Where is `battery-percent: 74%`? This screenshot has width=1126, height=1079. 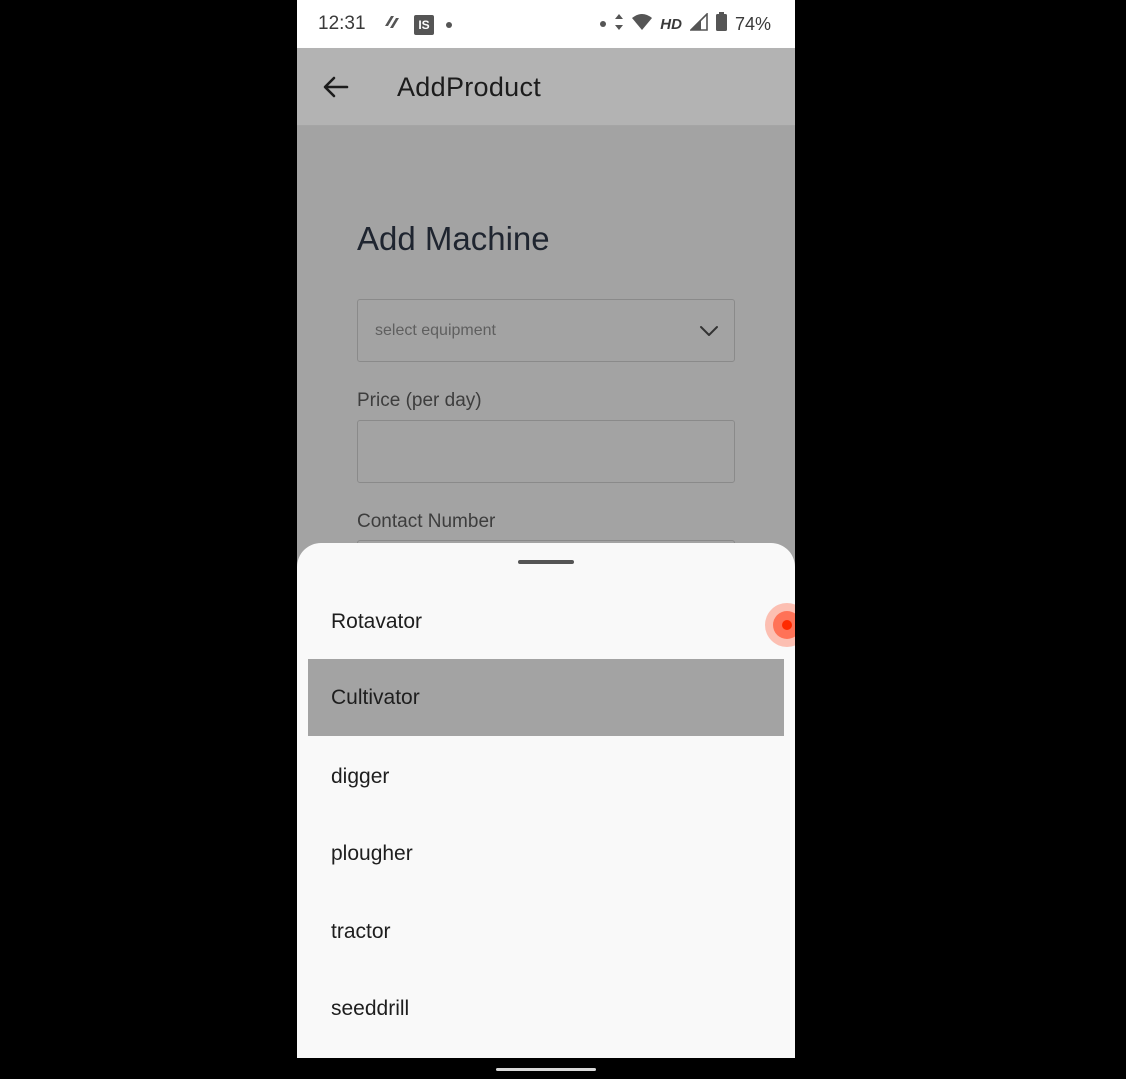 battery-percent: 74% is located at coordinates (752, 23).